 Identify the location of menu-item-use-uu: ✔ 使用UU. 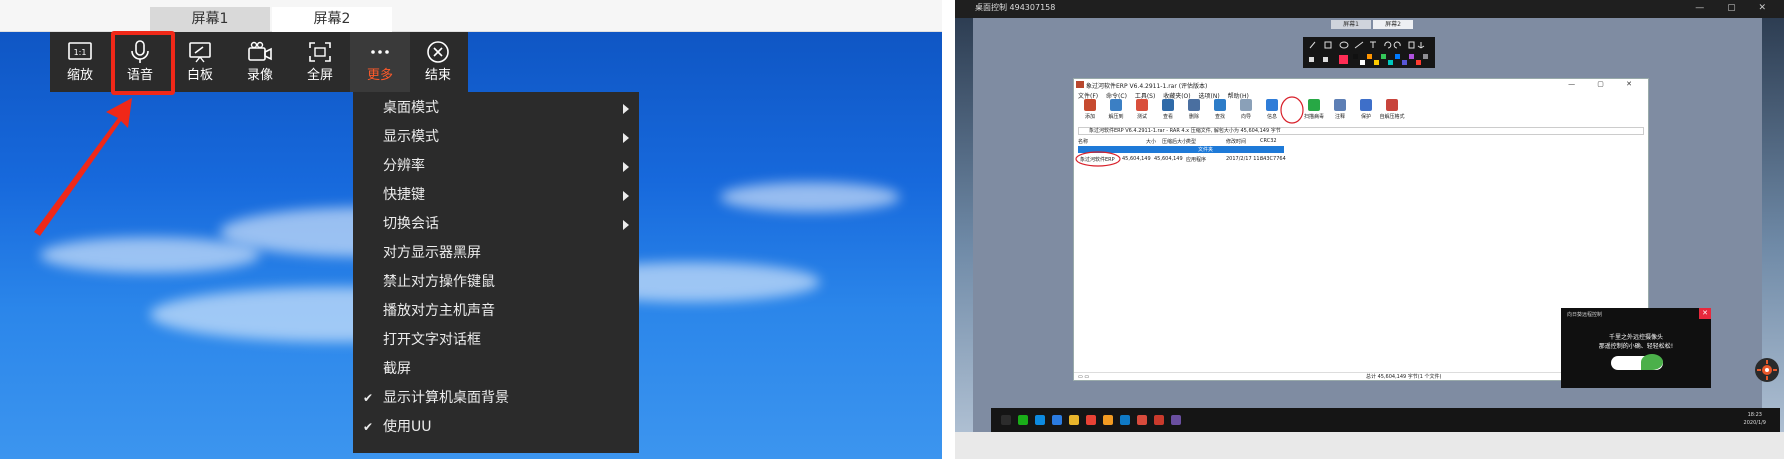
(496, 427).